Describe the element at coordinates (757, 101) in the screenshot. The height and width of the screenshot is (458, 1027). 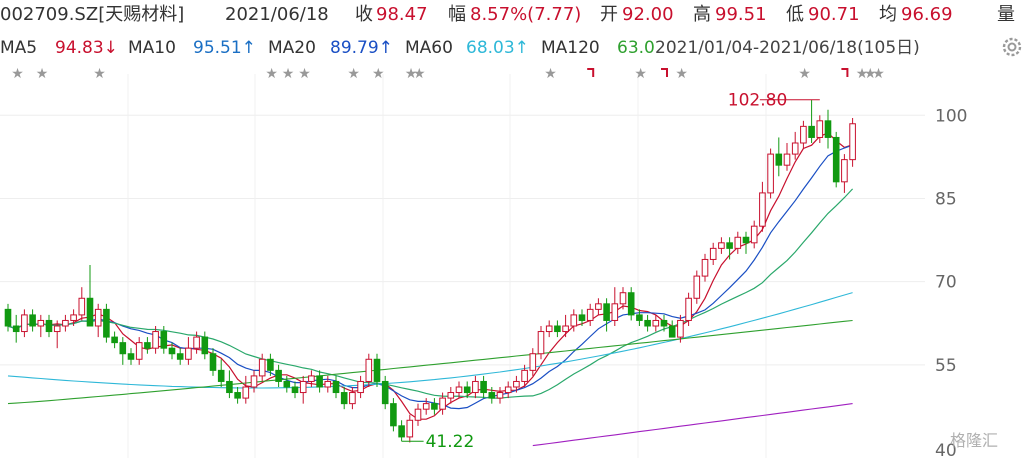
I see `high-annotation: 102.80` at that location.